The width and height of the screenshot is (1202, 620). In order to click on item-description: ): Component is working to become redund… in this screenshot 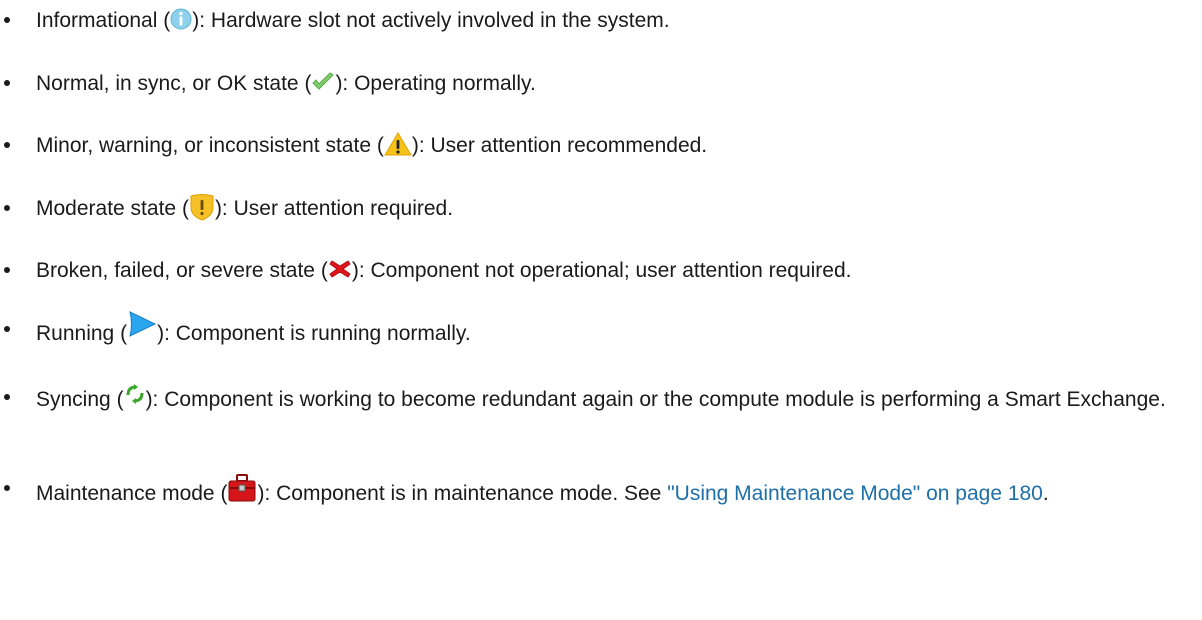, I will do `click(655, 399)`.